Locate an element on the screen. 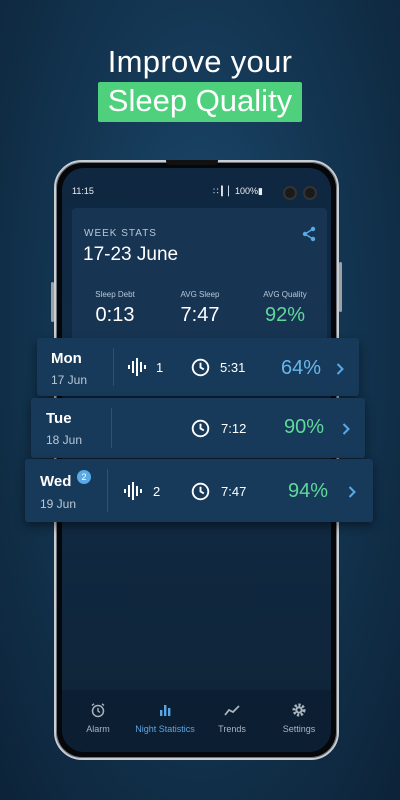 The height and width of the screenshot is (800, 400). day-date: 17 Jun is located at coordinates (69, 380).